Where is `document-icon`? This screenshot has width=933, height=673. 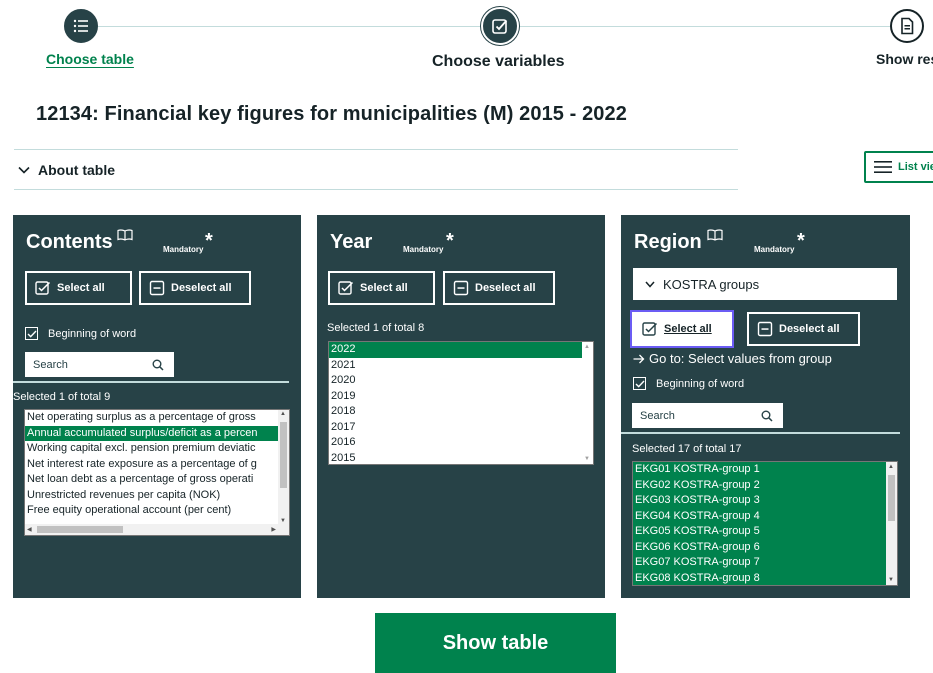
document-icon is located at coordinates (907, 26).